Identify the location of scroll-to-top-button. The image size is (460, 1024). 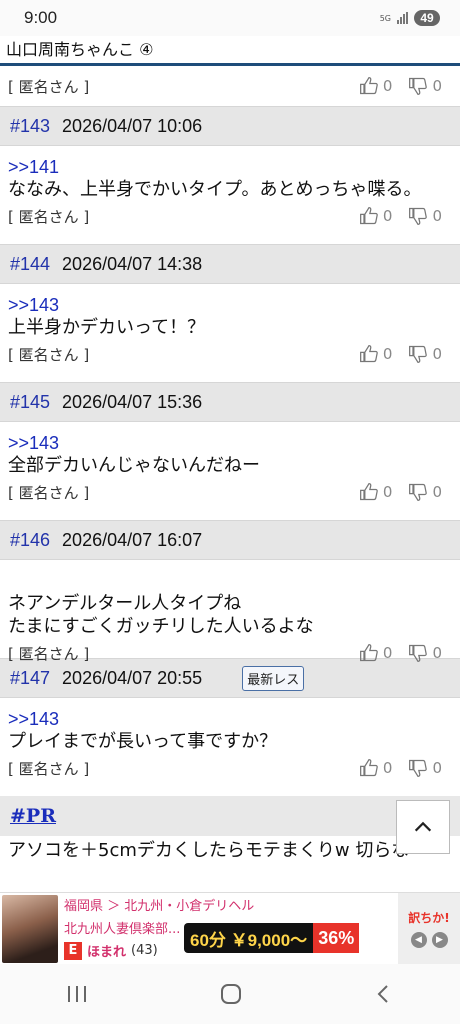
(423, 827).